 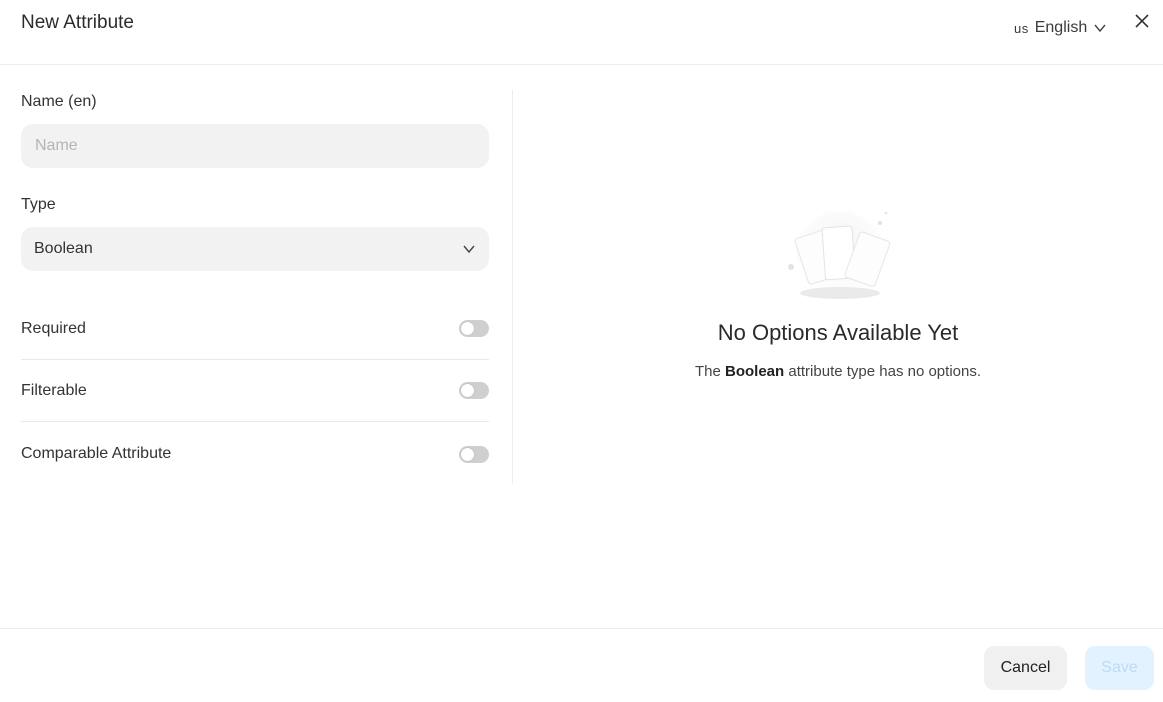 What do you see at coordinates (96, 453) in the screenshot?
I see `comparable-label: Comparable Attribute` at bounding box center [96, 453].